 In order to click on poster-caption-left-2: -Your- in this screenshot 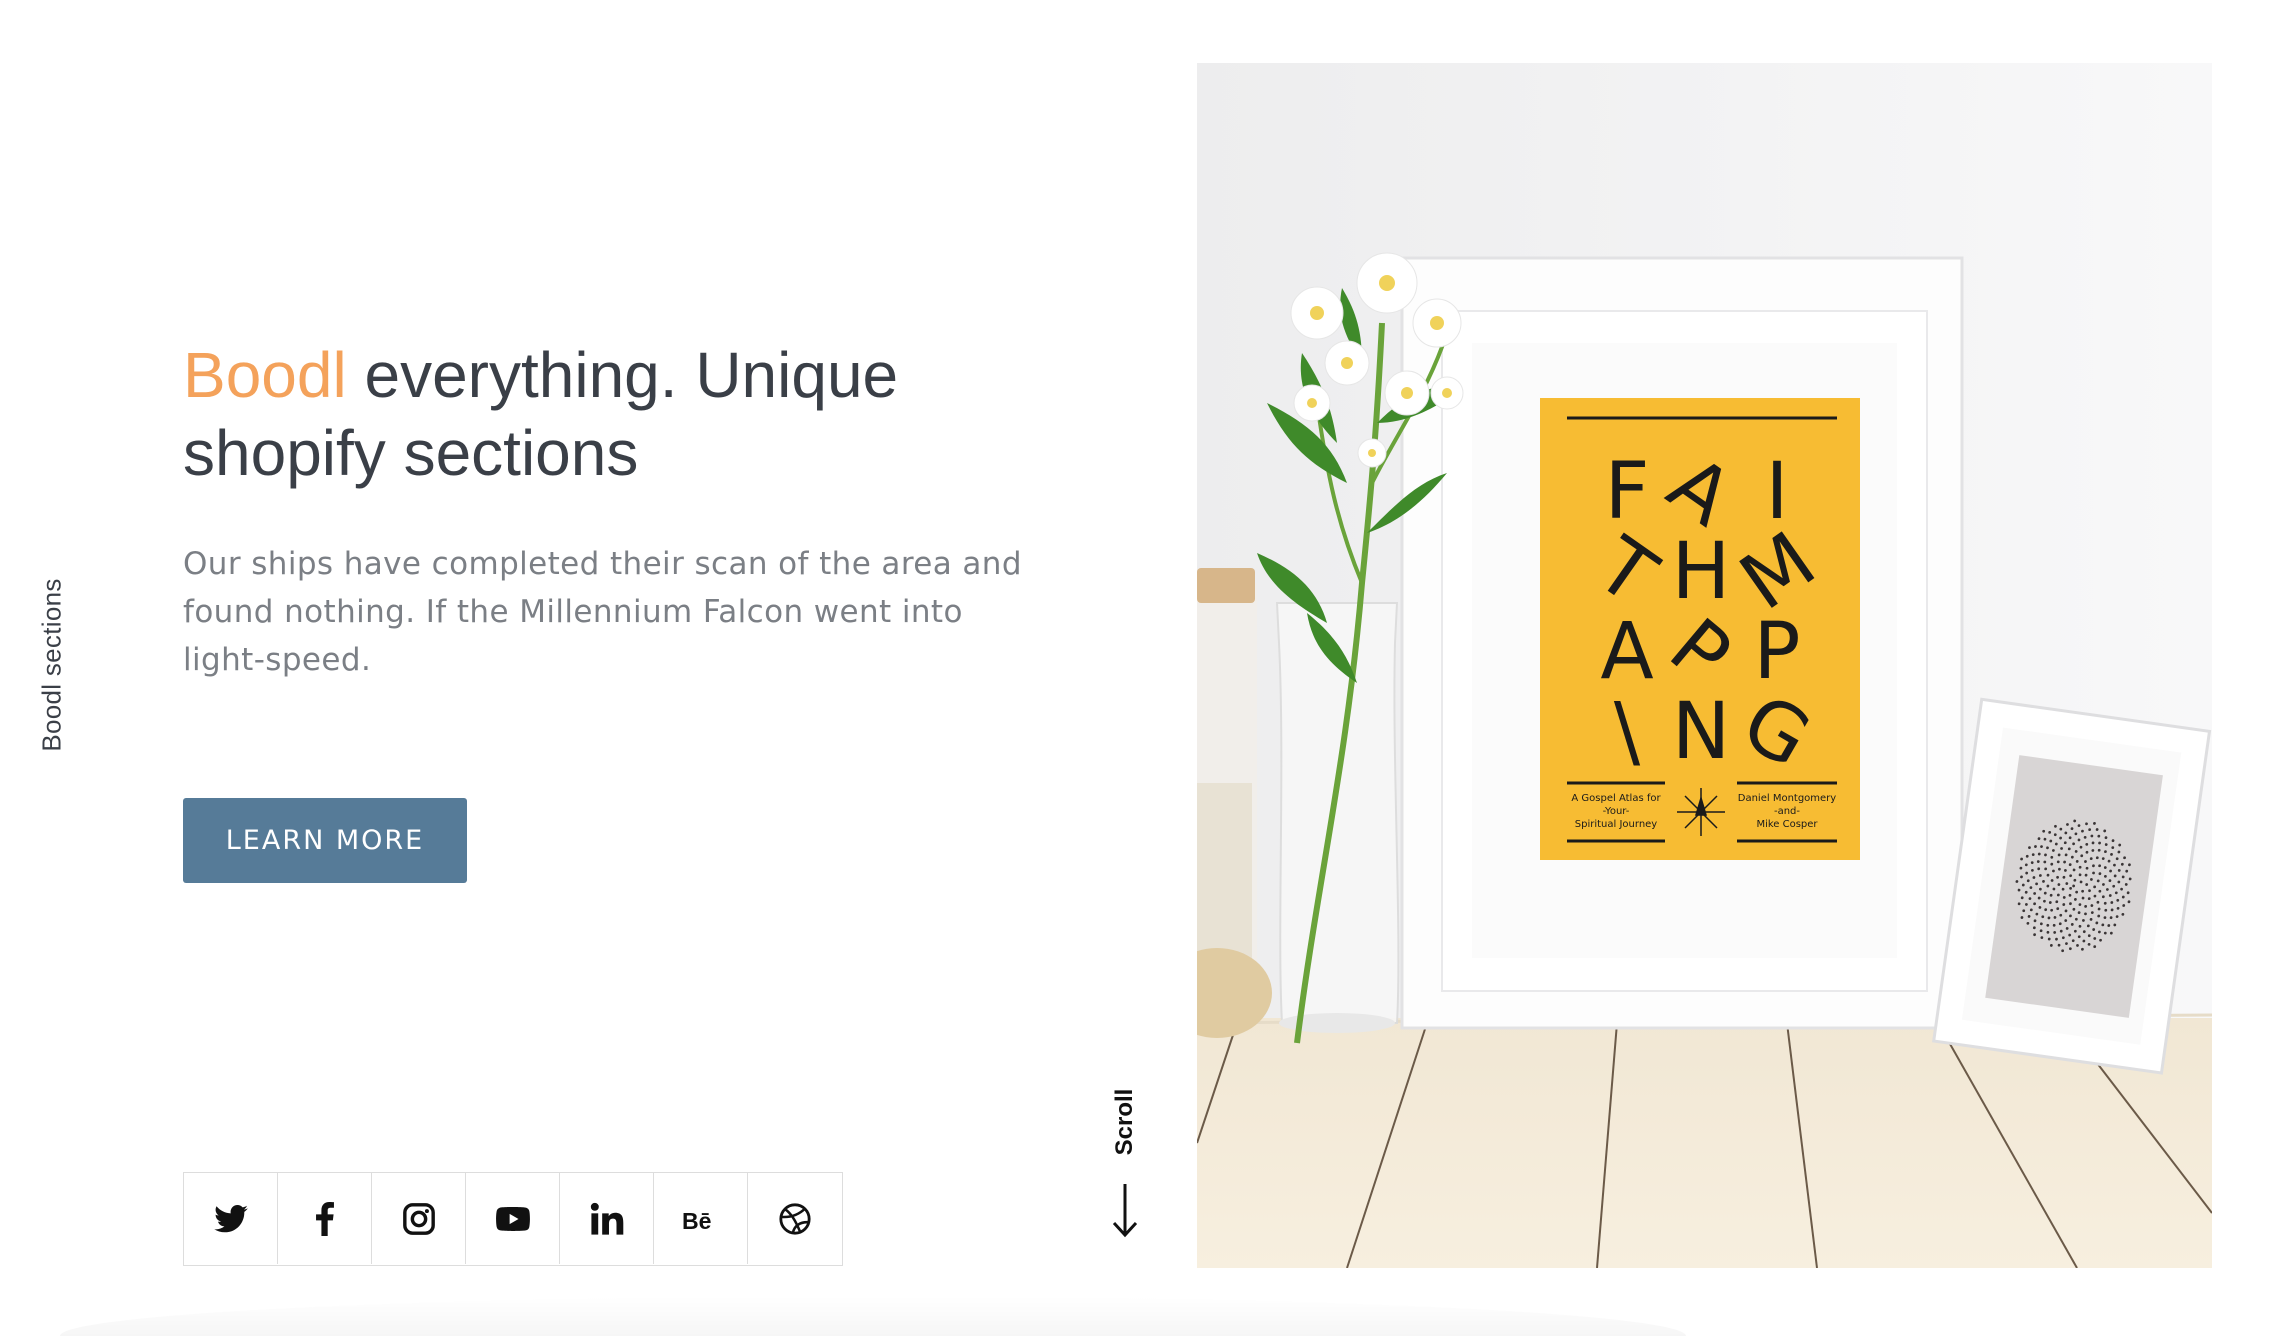, I will do `click(1616, 811)`.